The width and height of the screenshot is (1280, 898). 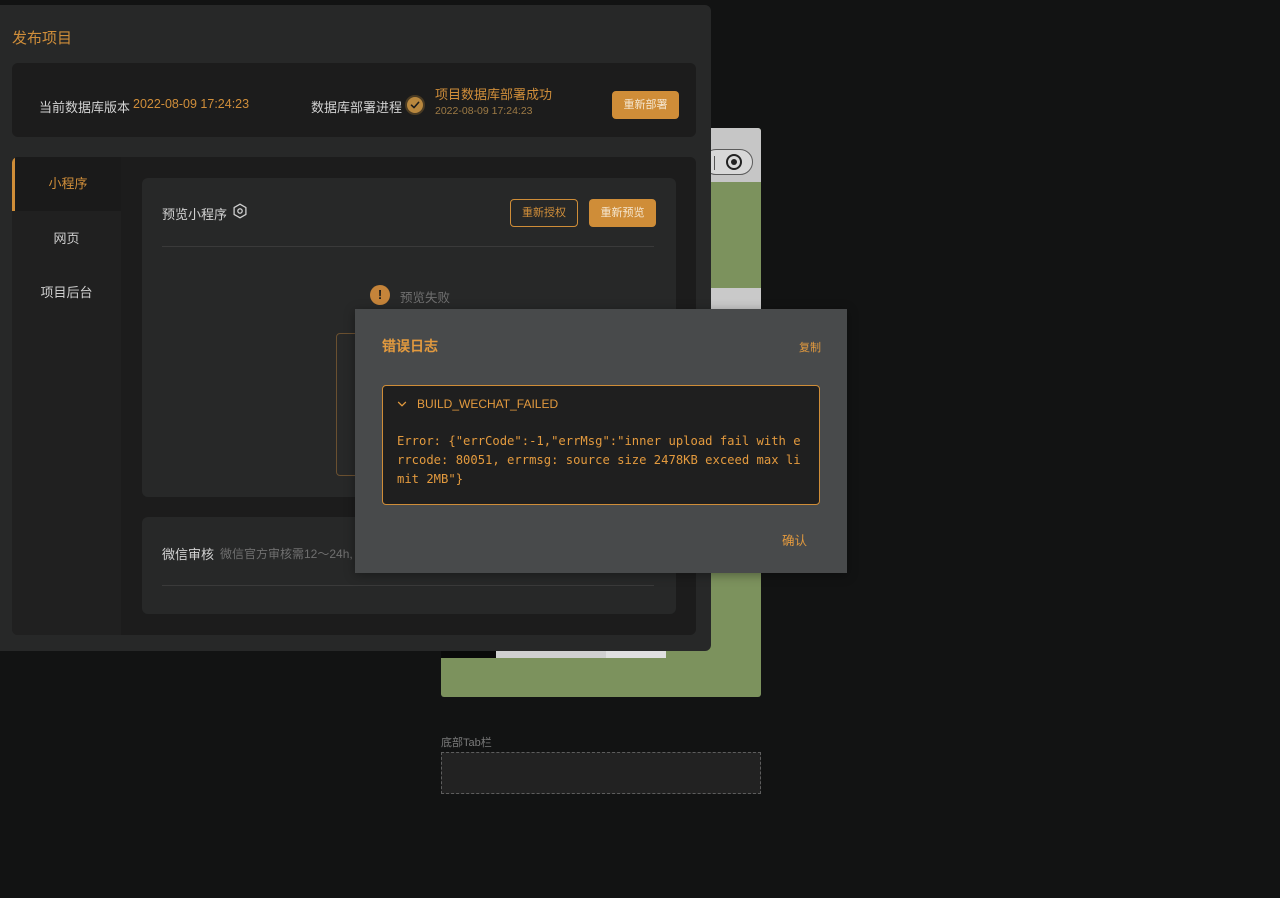 What do you see at coordinates (191, 104) in the screenshot?
I see `db-version-date: 2022-08-09 17:24:23` at bounding box center [191, 104].